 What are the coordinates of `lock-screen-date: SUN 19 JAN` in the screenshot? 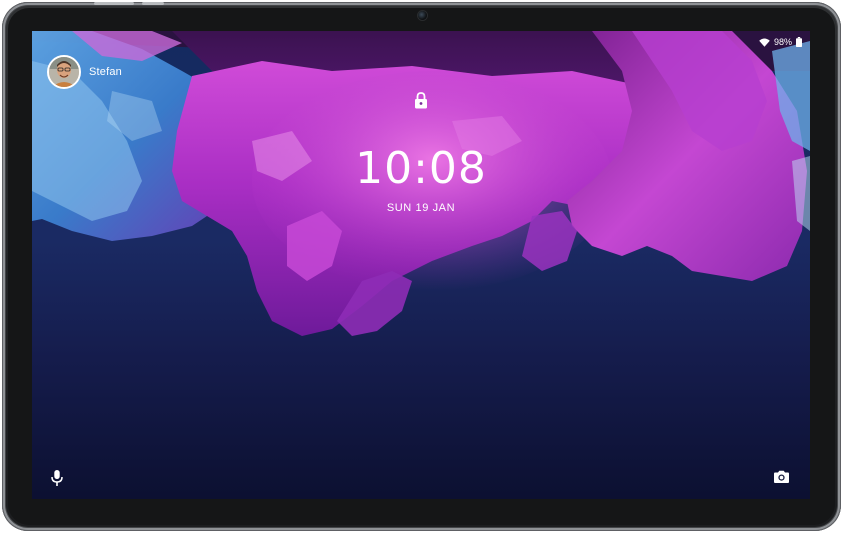 It's located at (421, 208).